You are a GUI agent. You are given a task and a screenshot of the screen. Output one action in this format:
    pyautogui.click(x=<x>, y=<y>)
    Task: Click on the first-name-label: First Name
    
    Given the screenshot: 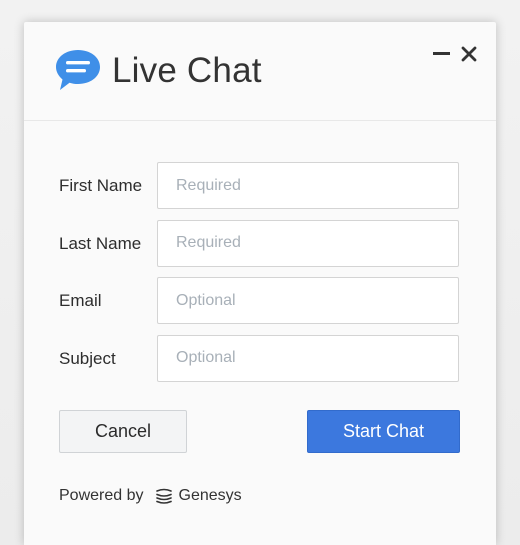 What is the action you would take?
    pyautogui.click(x=101, y=185)
    